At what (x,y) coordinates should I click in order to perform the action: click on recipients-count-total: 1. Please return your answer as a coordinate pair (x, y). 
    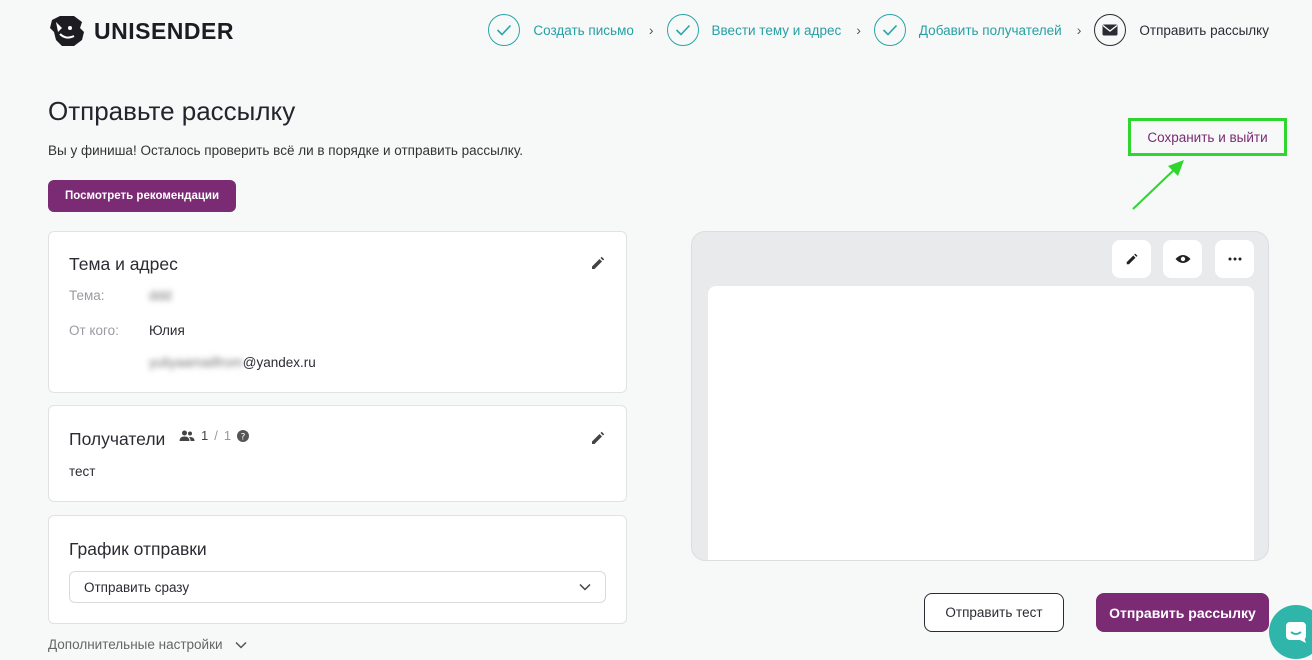
    Looking at the image, I should click on (227, 435).